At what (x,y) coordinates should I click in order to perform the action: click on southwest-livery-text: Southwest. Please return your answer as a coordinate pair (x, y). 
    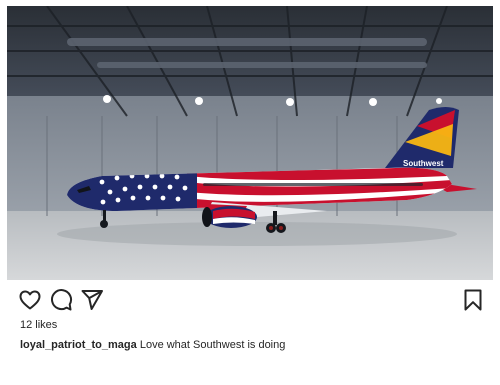
    Looking at the image, I should click on (423, 163).